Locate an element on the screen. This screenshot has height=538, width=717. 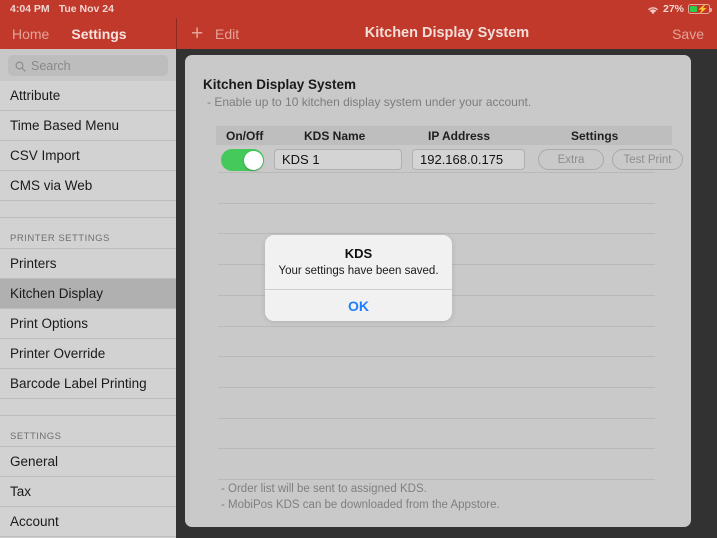
search-icon is located at coordinates (20, 66).